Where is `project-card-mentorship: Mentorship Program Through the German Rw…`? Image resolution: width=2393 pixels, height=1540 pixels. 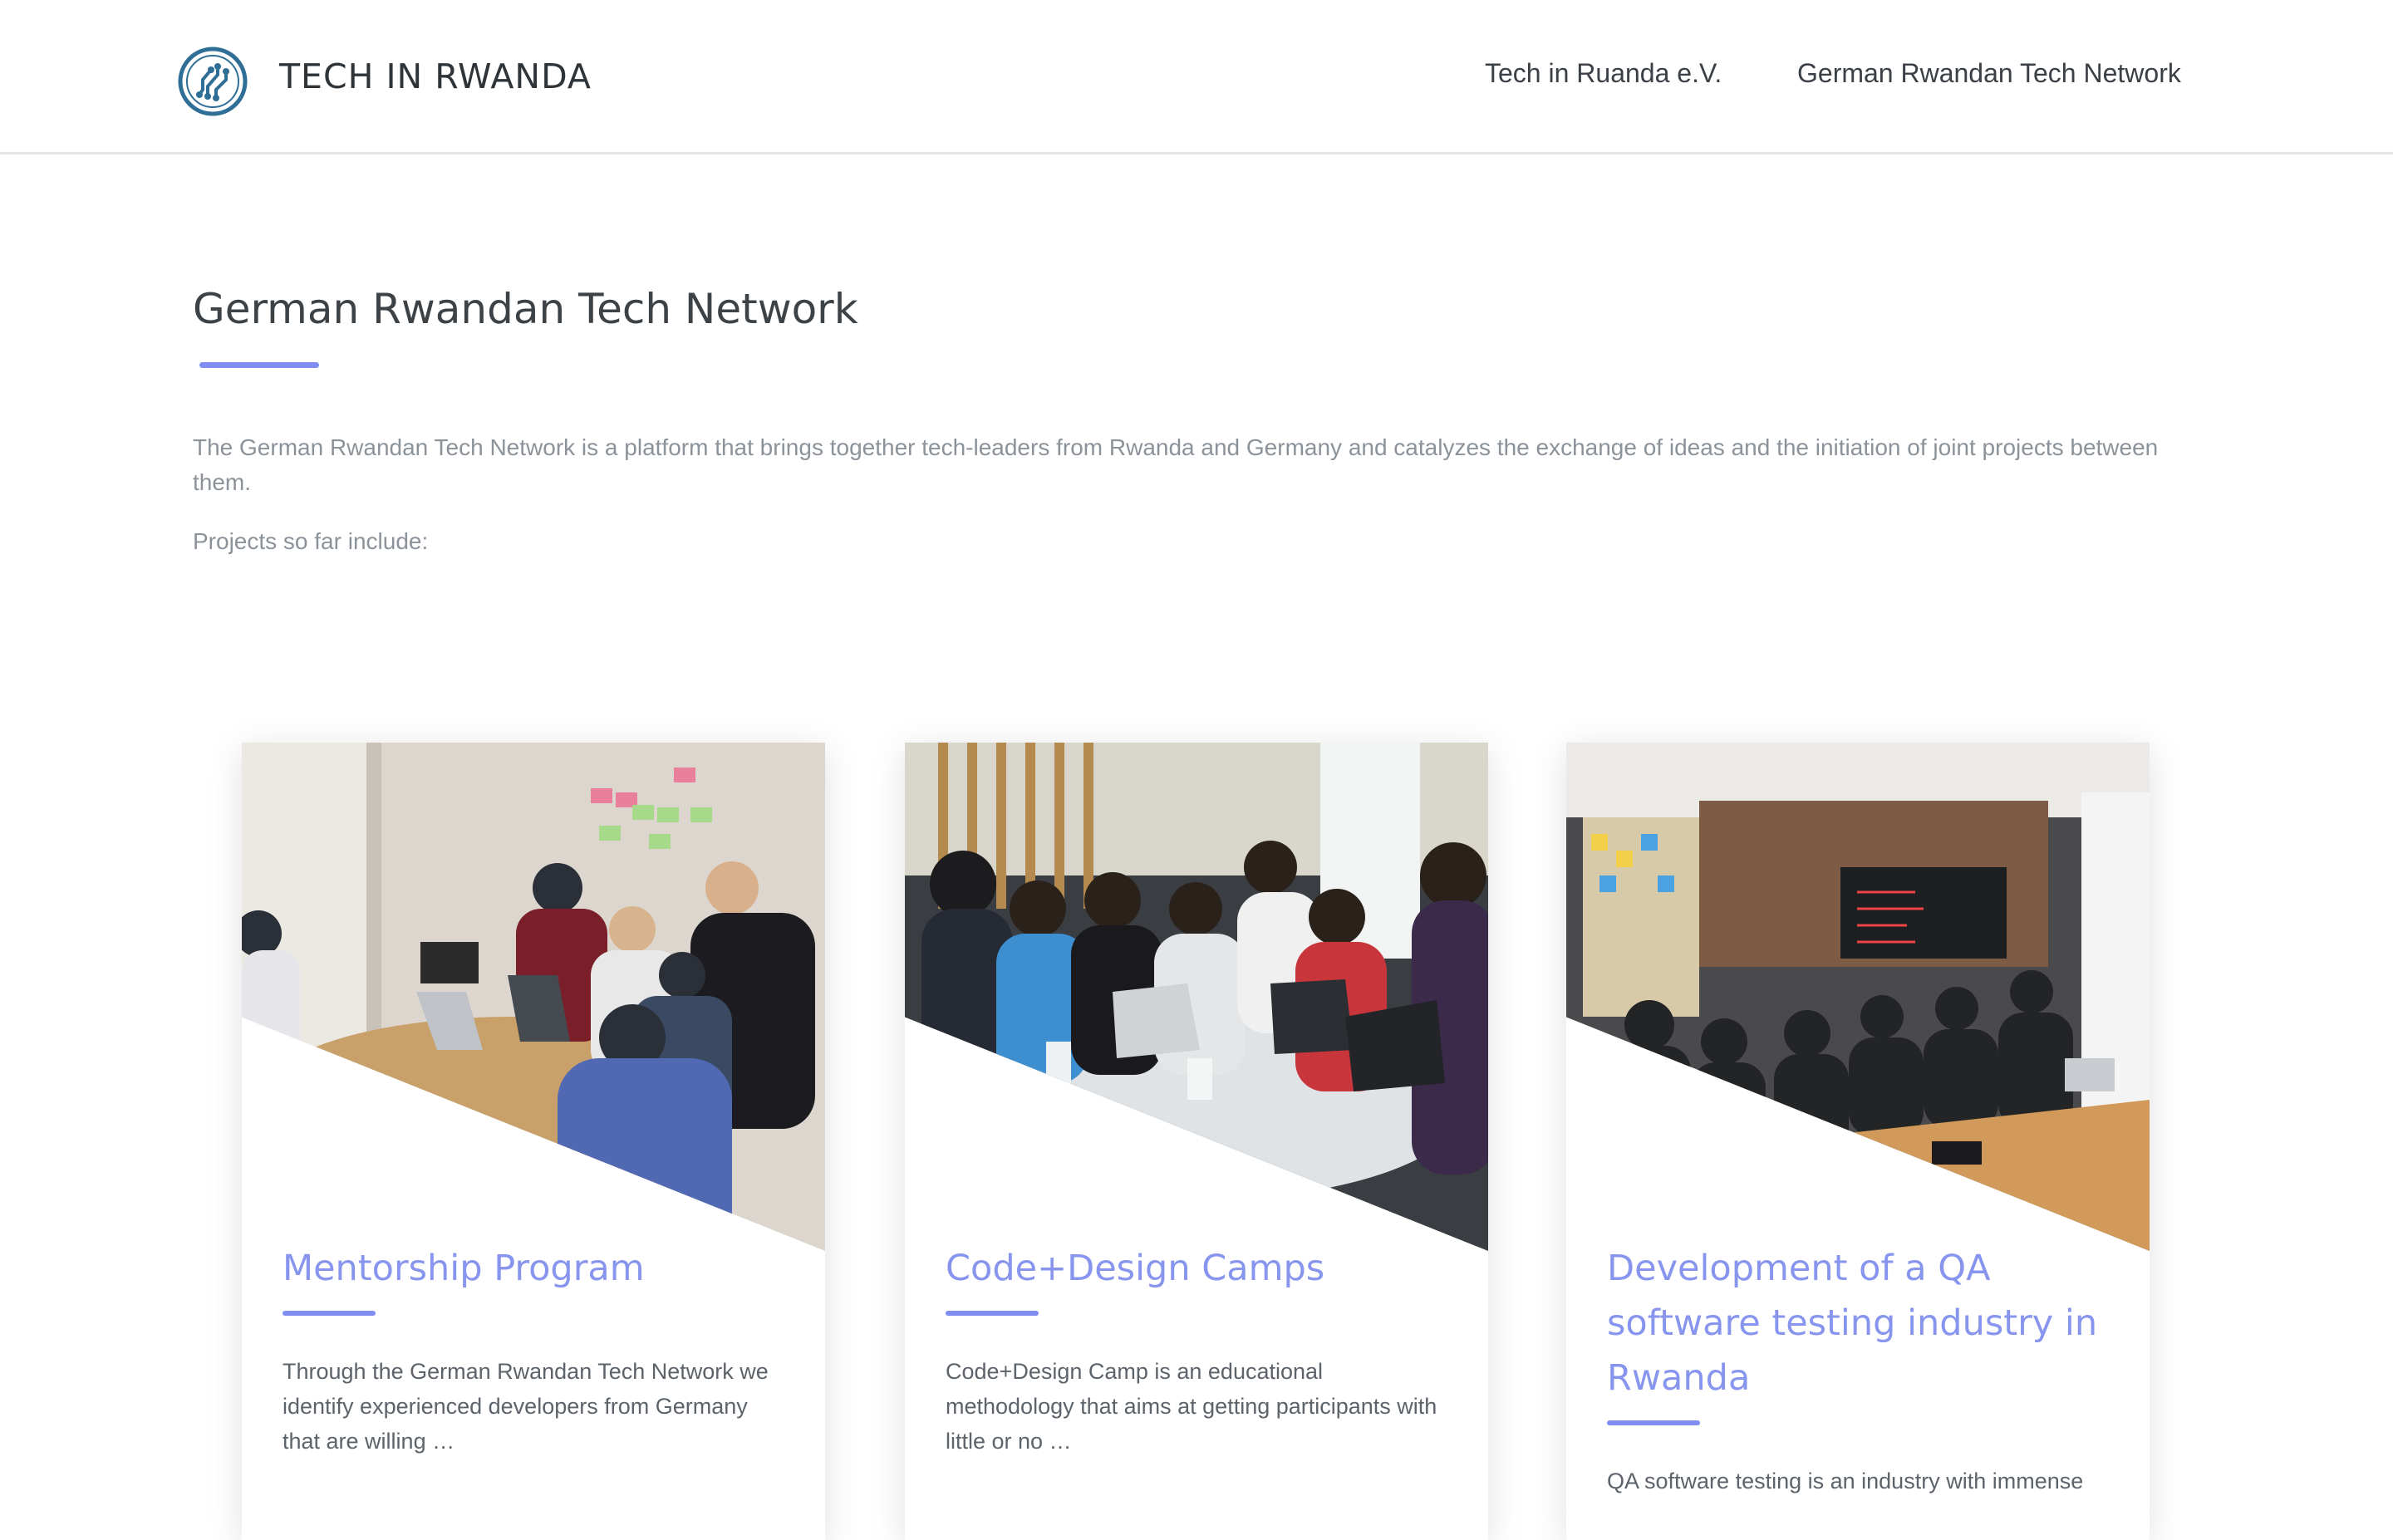
project-card-mentorship: Mentorship Program Through the German Rw… is located at coordinates (533, 1141).